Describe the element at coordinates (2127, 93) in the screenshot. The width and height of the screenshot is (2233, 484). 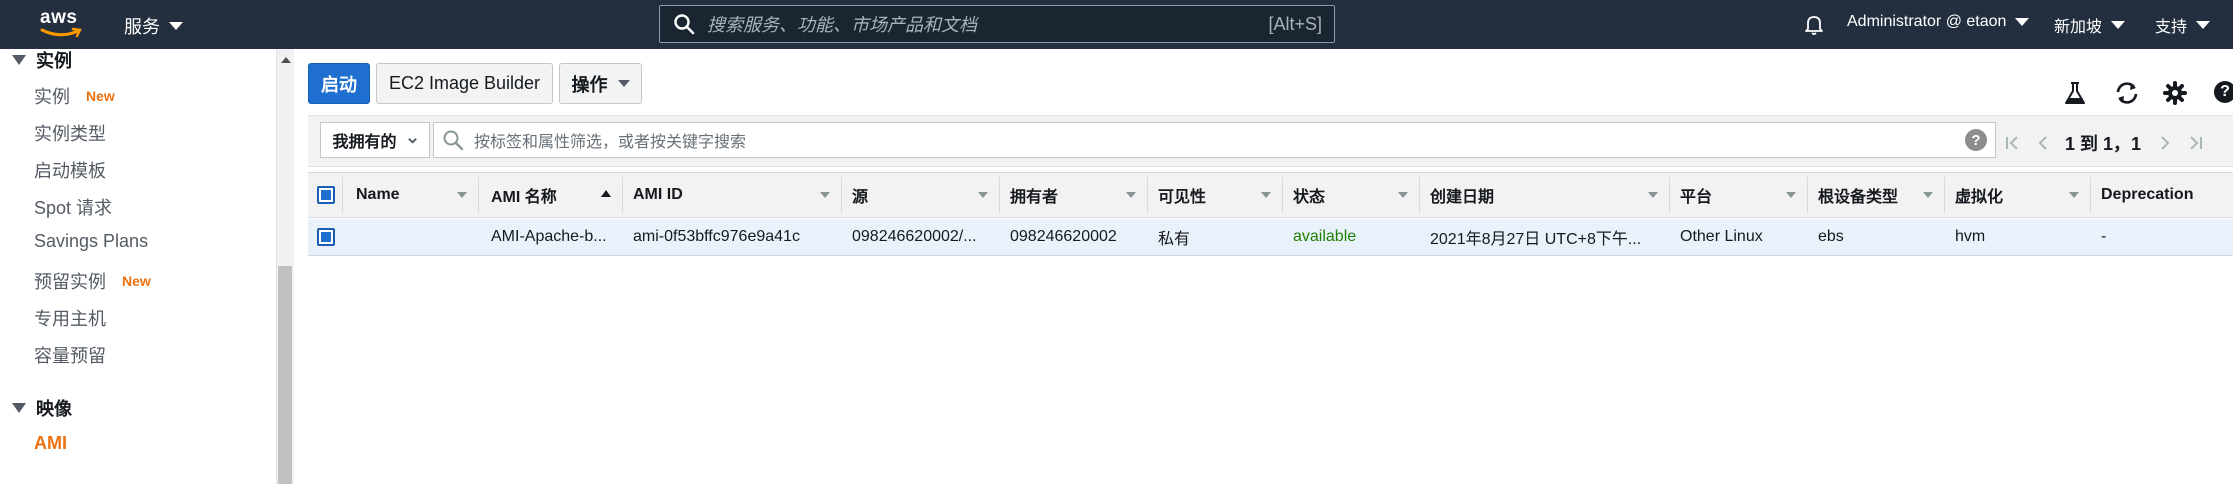
I see `refresh-icon` at that location.